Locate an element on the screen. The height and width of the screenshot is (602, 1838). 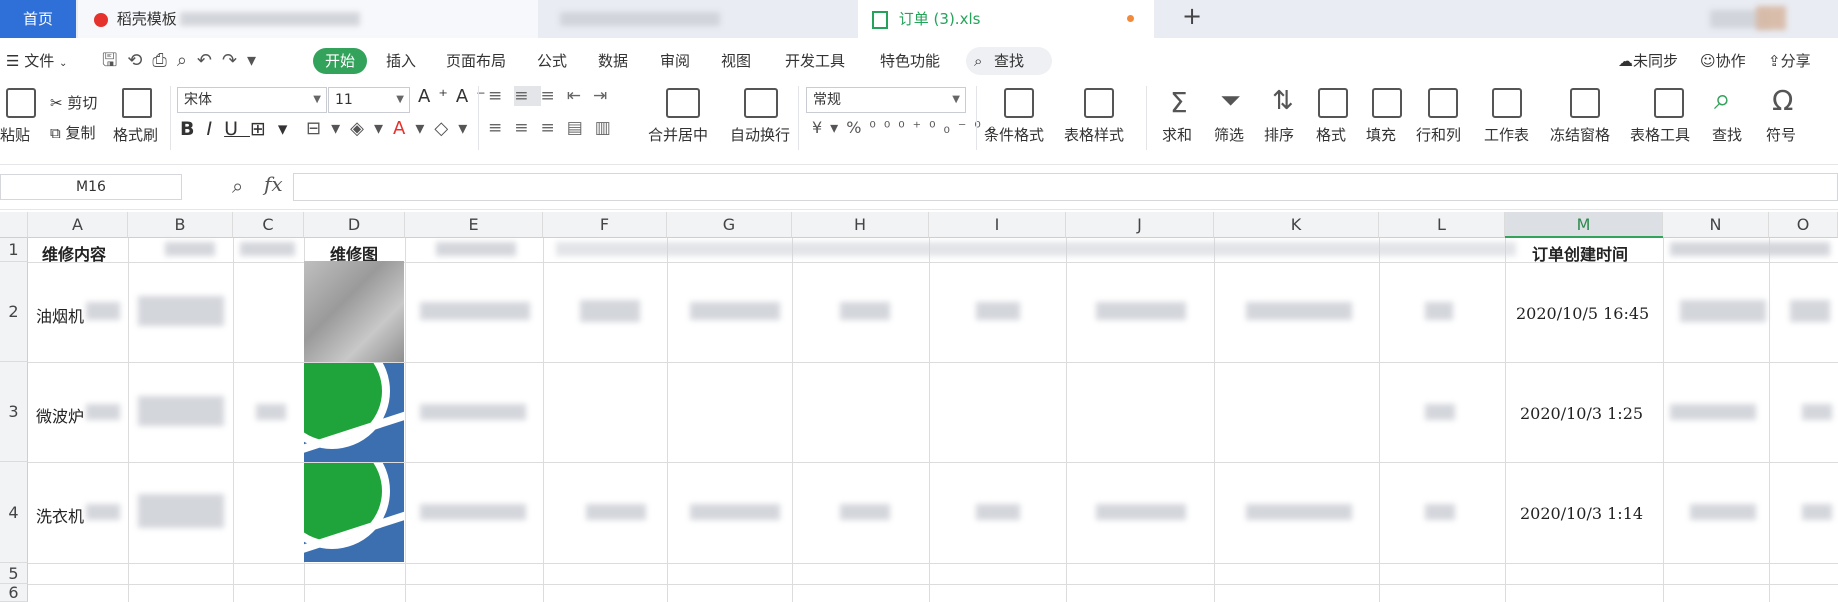
menu-tab-page-layout: 页面布局 is located at coordinates (476, 60).